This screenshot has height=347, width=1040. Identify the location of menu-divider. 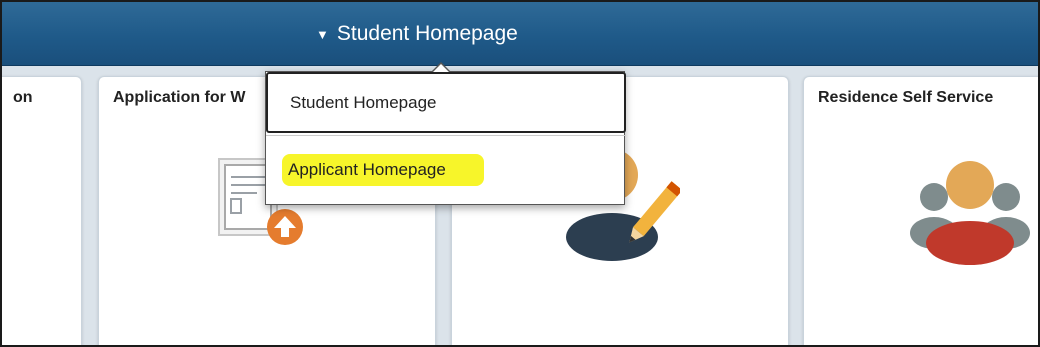
(446, 135).